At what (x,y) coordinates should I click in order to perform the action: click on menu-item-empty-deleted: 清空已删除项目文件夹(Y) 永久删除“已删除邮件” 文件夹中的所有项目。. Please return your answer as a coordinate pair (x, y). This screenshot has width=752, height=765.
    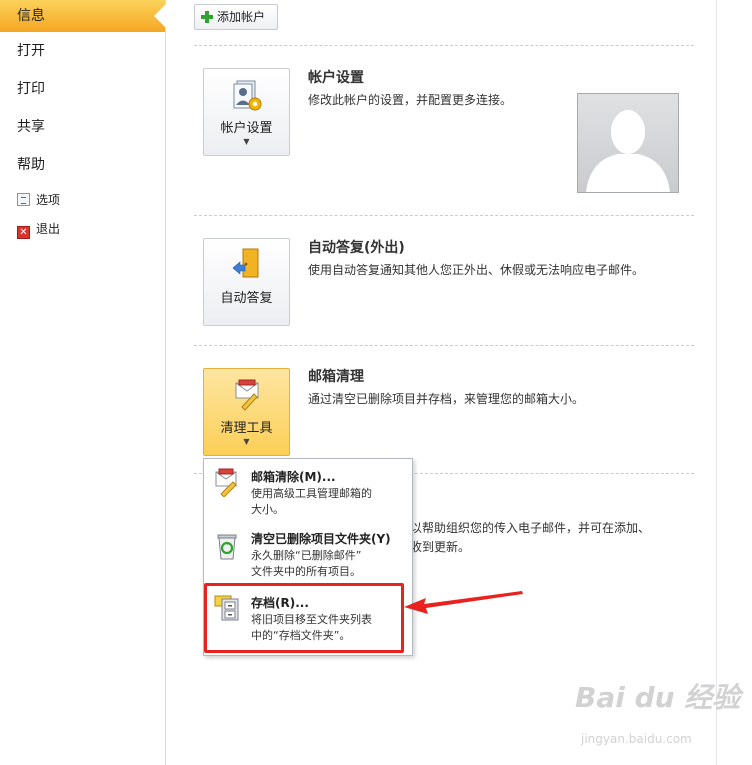
    Looking at the image, I should click on (308, 554).